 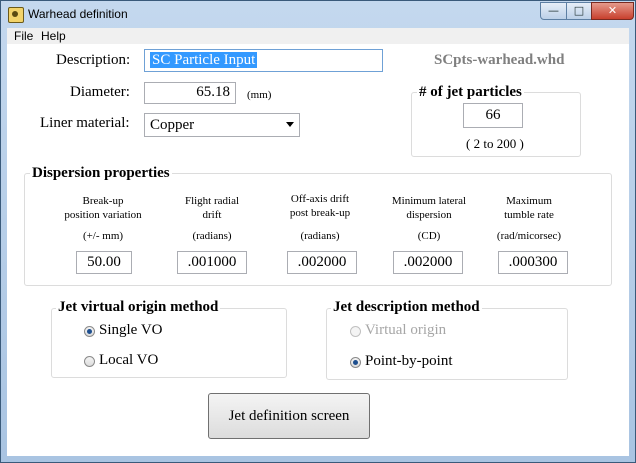 I want to click on dispersion-col-1-unit: (+/- mm), so click(x=103, y=236).